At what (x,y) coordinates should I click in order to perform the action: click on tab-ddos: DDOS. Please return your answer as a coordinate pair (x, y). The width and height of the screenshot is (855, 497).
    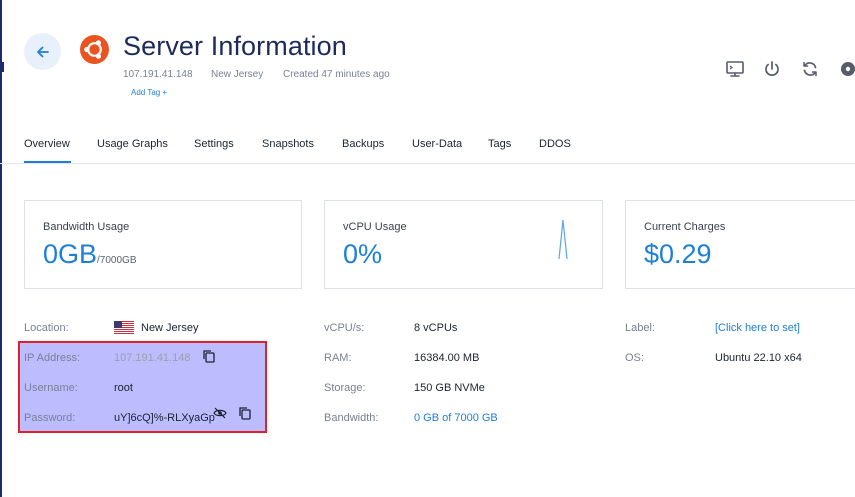
    Looking at the image, I should click on (555, 144).